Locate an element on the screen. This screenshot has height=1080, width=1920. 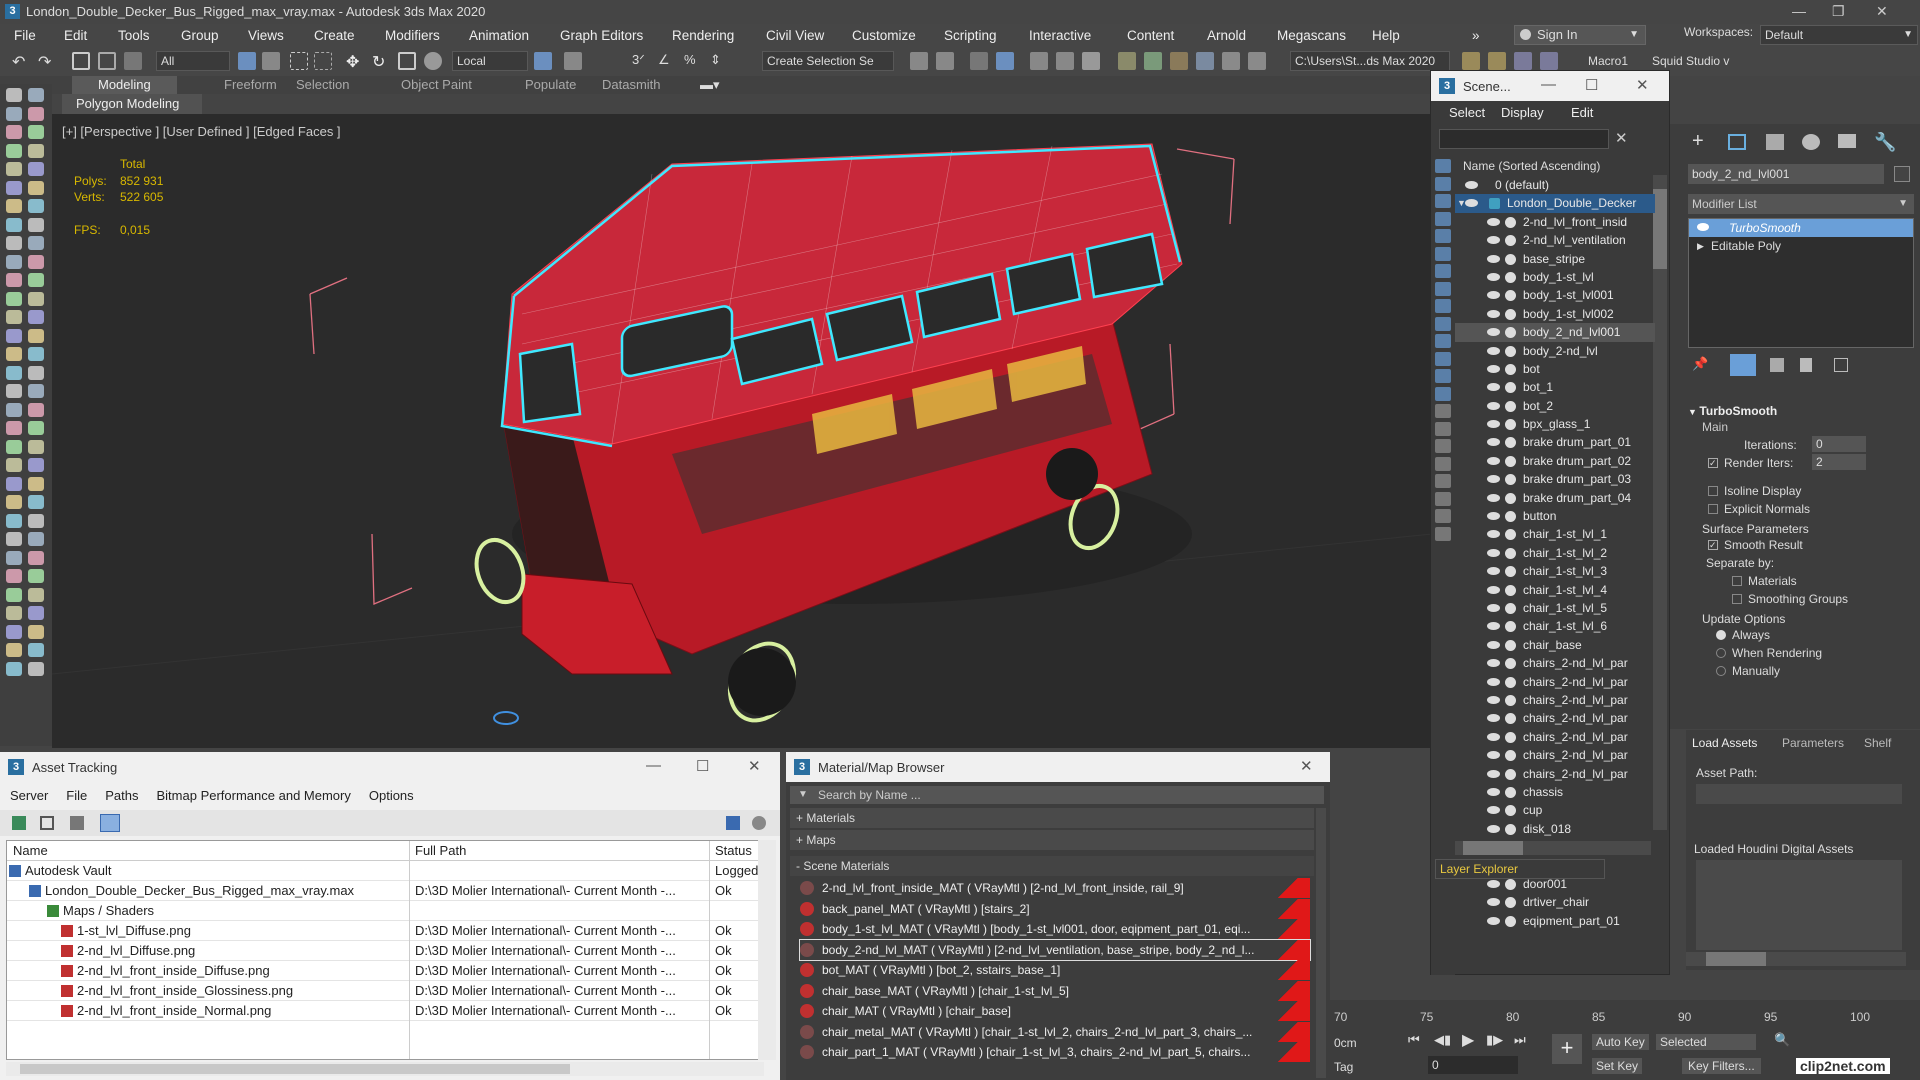
tab-load-assets: Load Assets is located at coordinates (1724, 743).